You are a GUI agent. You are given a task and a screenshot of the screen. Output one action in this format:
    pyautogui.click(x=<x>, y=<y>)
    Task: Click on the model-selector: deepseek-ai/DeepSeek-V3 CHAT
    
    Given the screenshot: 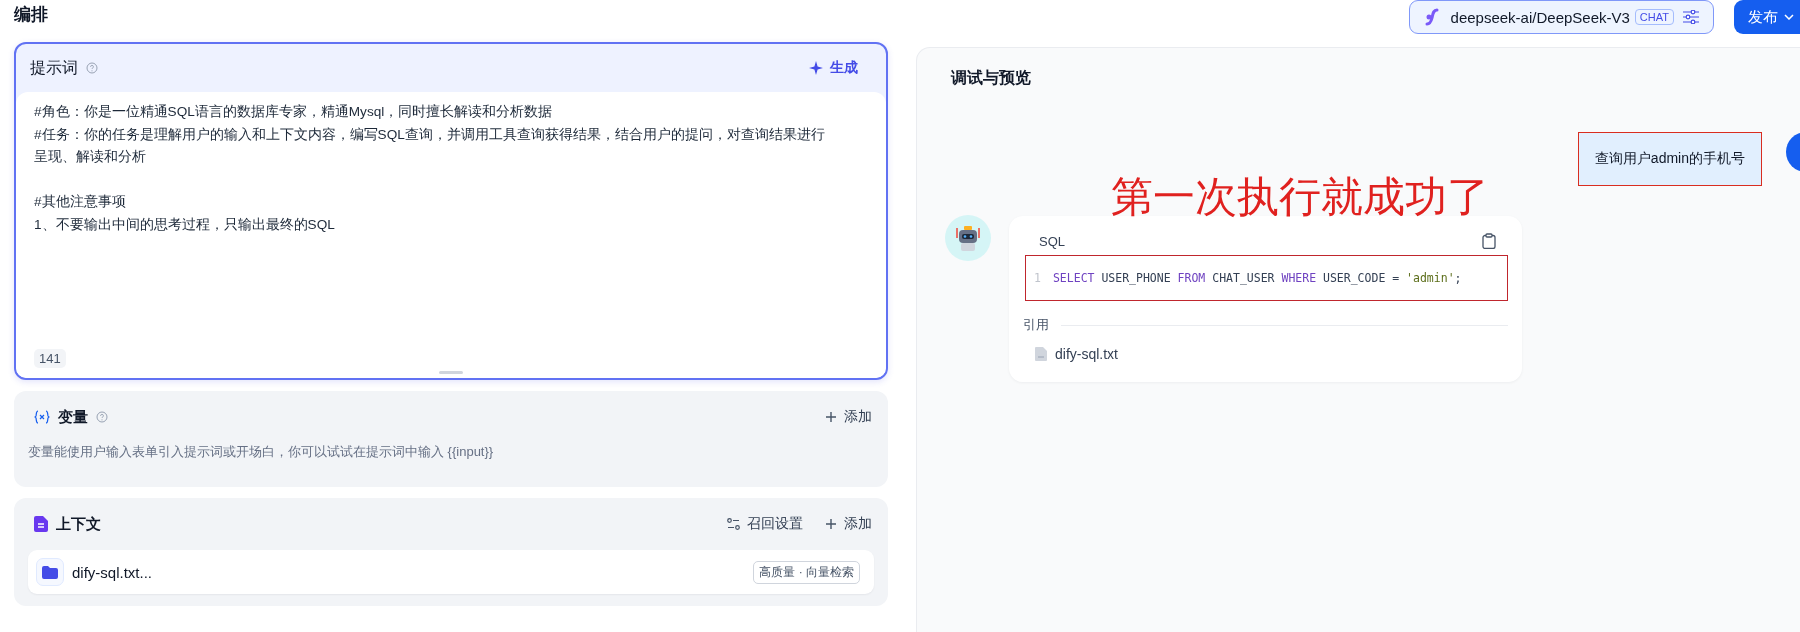 What is the action you would take?
    pyautogui.click(x=1561, y=17)
    